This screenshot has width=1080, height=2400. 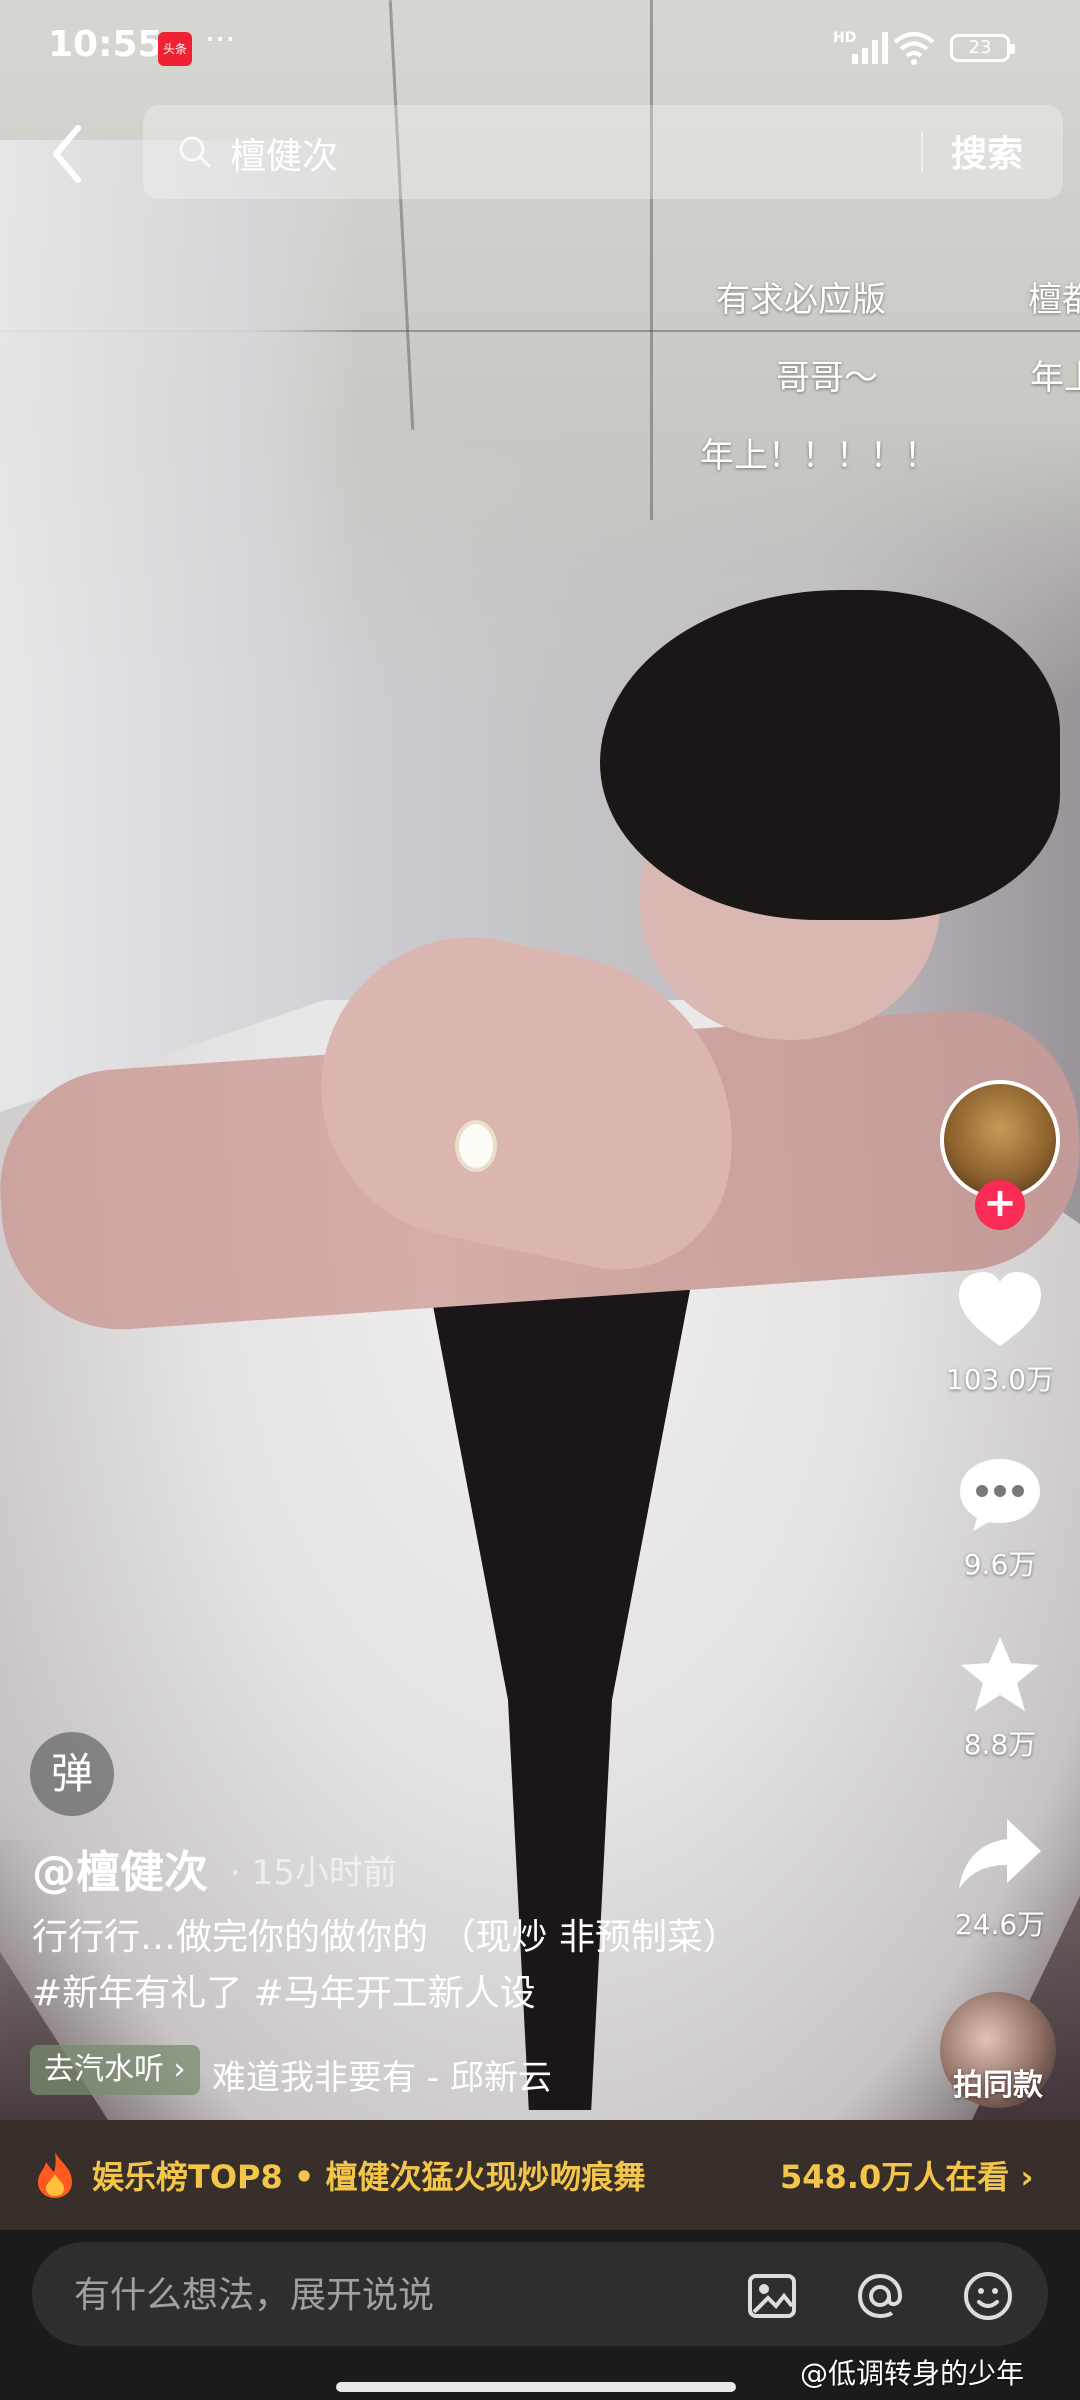 I want to click on trending-title: 娱乐榜TOP8 • 檀健次猛火现炒吻痕舞, so click(x=369, y=2175).